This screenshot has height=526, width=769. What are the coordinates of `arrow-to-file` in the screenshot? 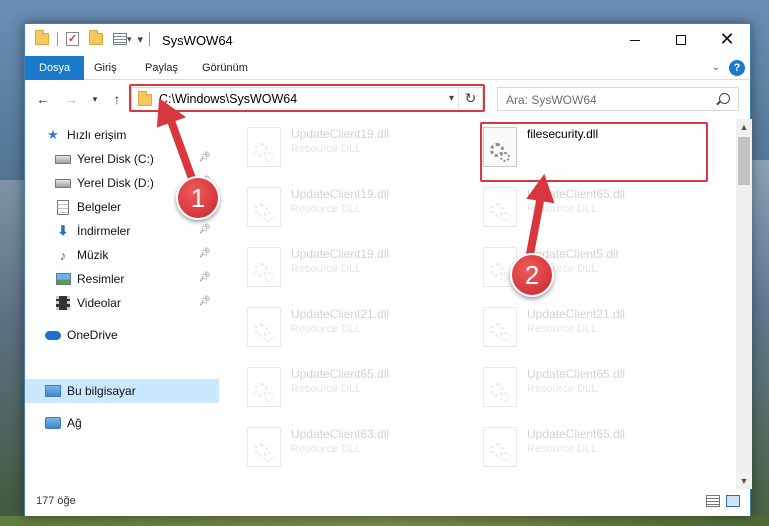 It's located at (535, 225).